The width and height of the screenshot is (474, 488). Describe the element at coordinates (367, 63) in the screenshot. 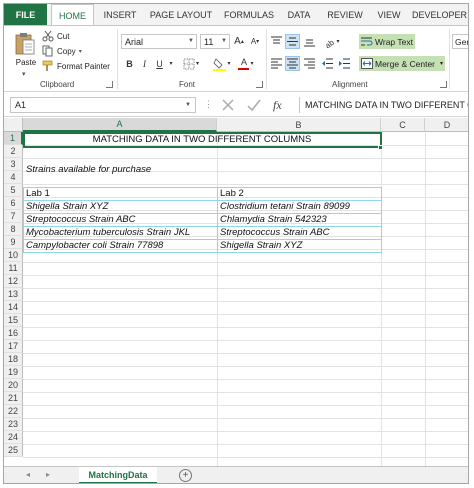

I see `merge-center-icon` at that location.